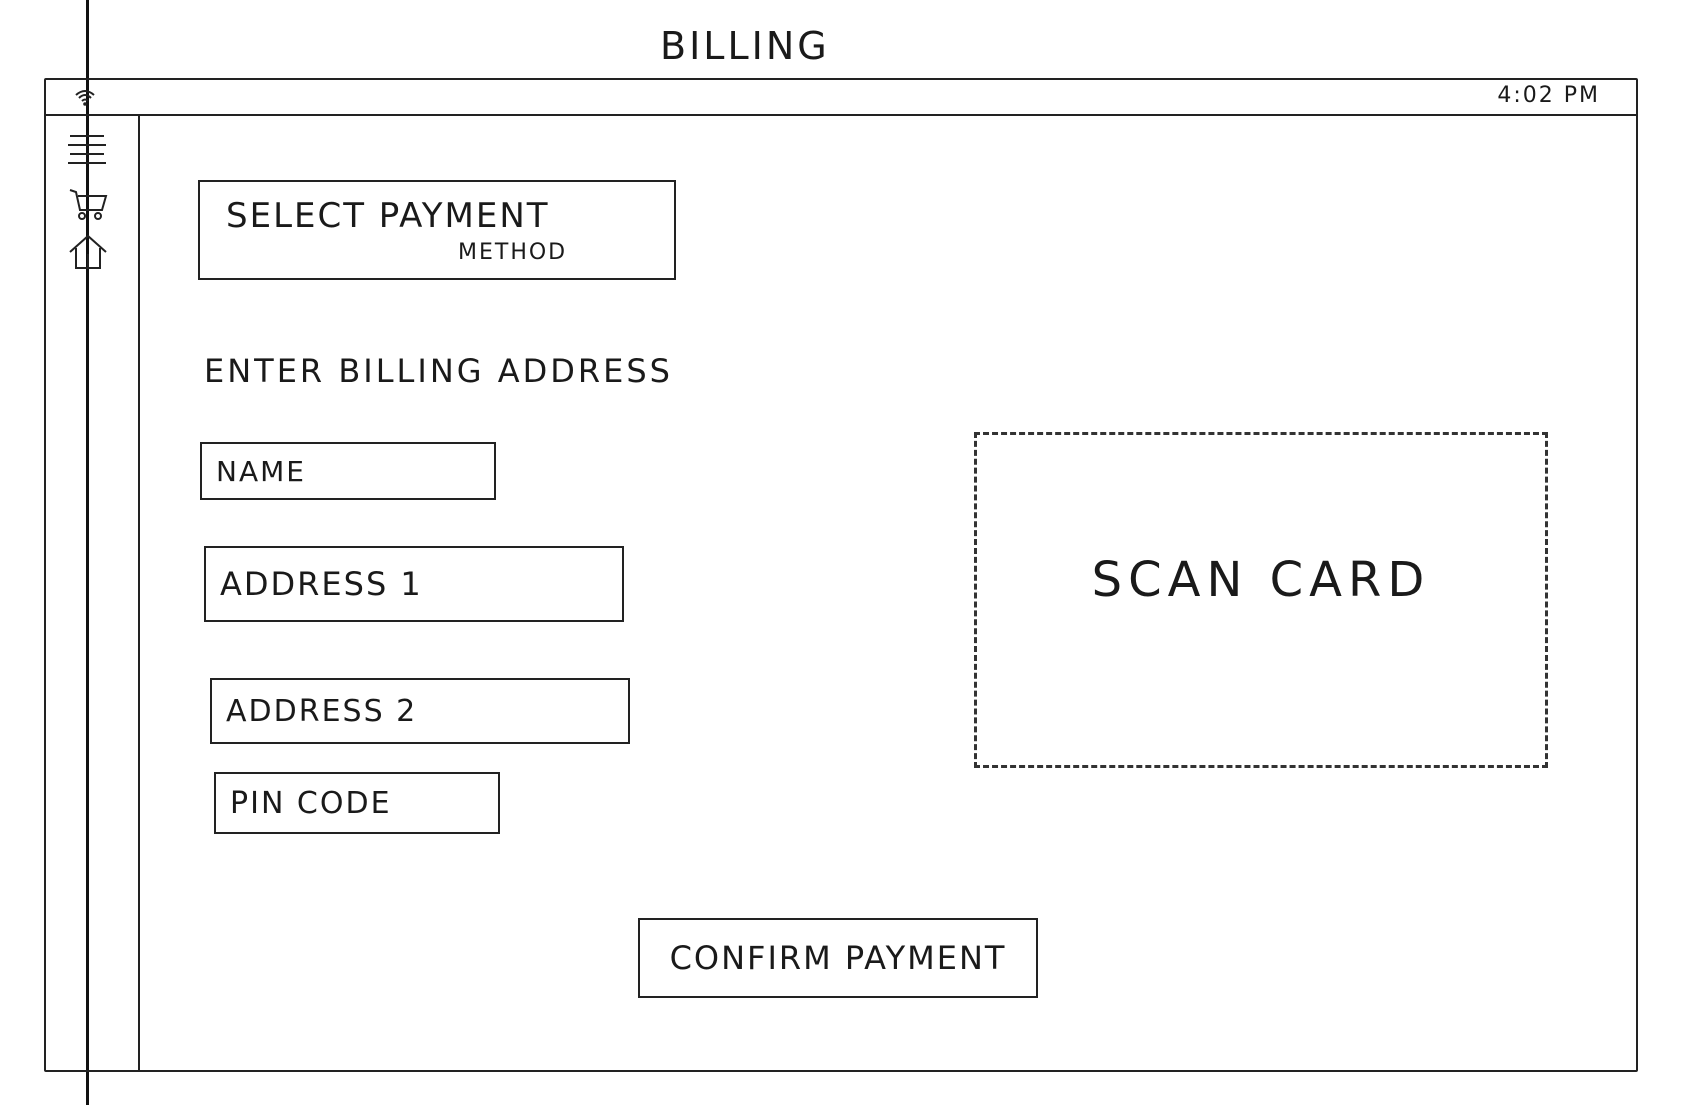  Describe the element at coordinates (841, 98) in the screenshot. I see `status-bar: 4:02 PM` at that location.